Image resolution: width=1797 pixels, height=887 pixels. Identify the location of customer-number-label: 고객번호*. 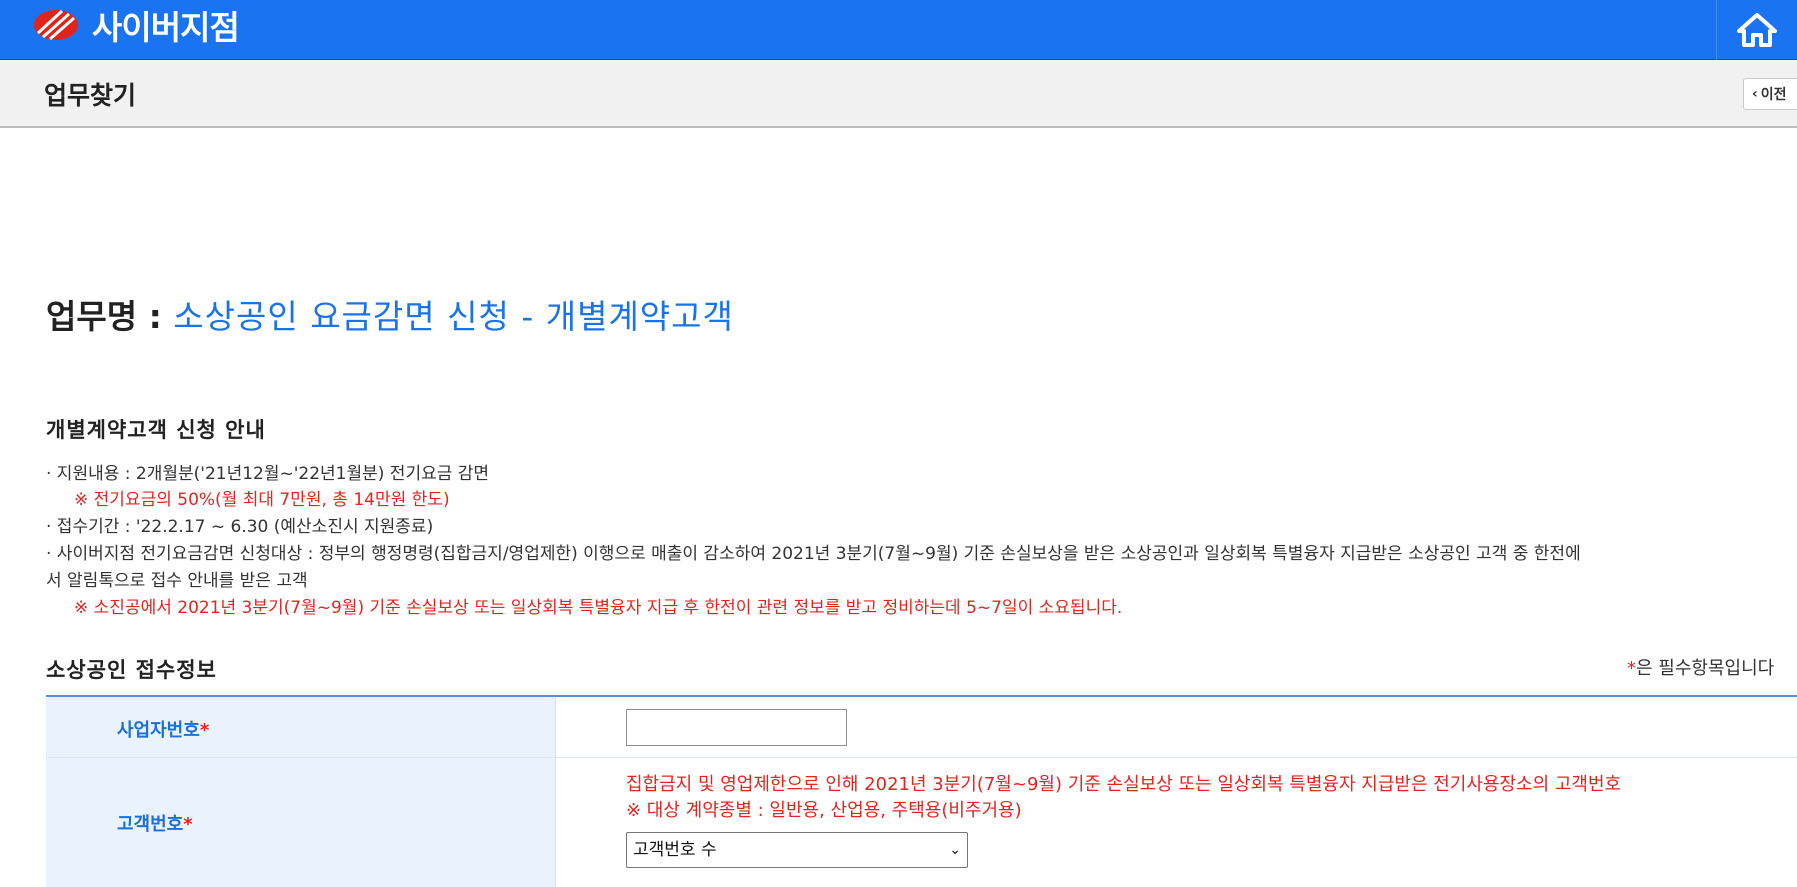
(155, 823).